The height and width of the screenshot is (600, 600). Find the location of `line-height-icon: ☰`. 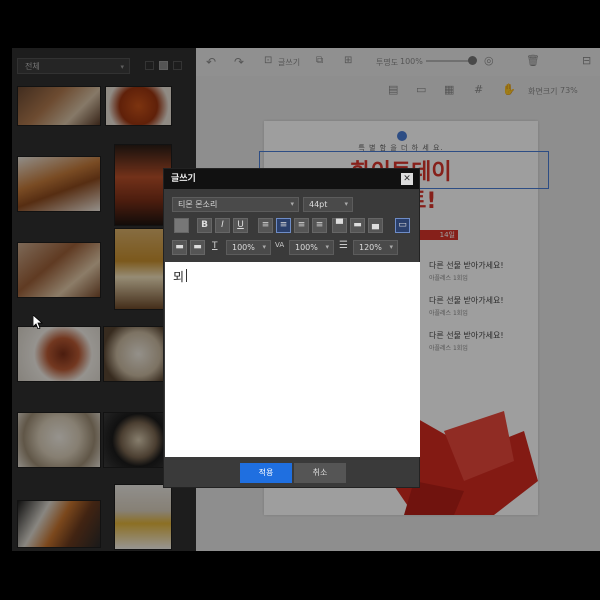

line-height-icon: ☰ is located at coordinates (343, 245).